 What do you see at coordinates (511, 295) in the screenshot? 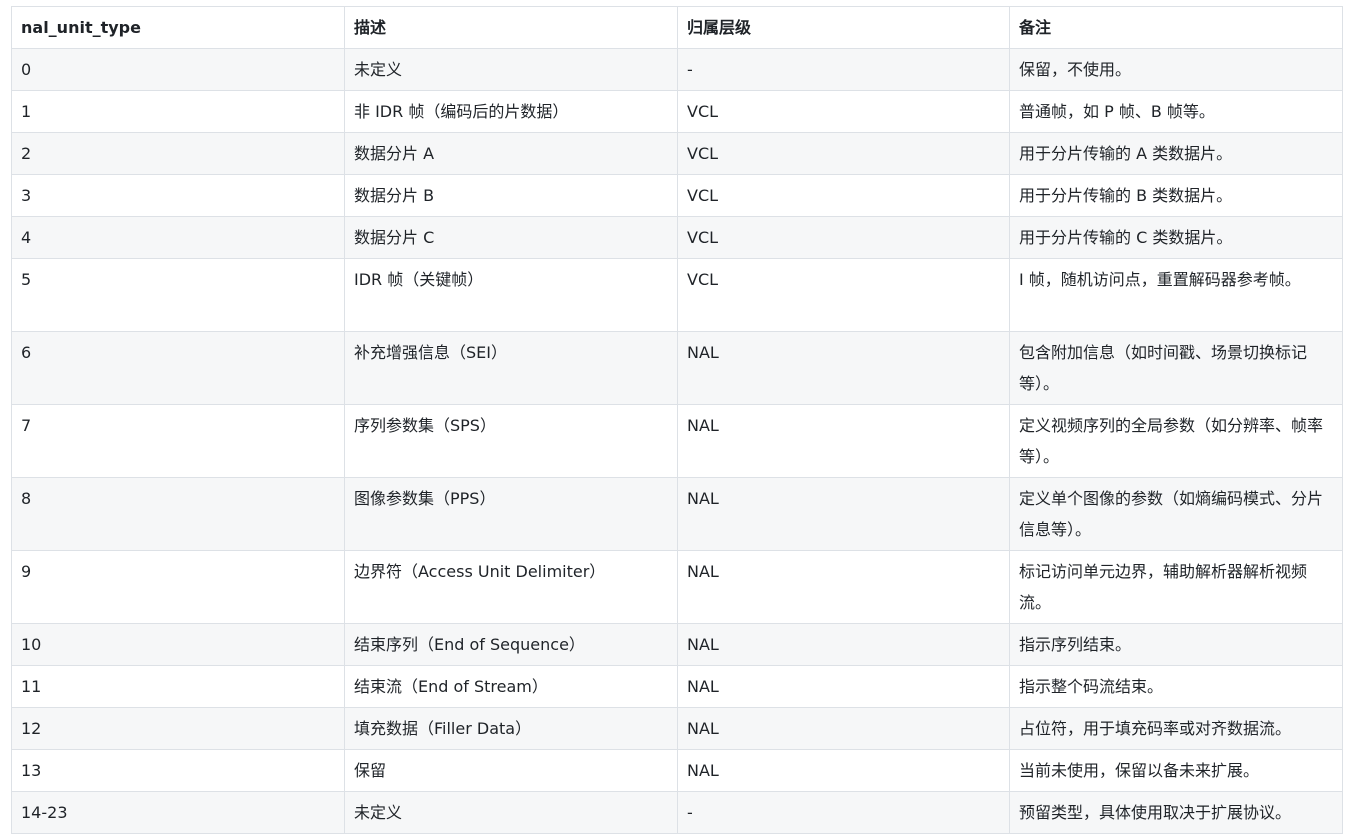
I see `cell-description: IDR 帧（关键帧）` at bounding box center [511, 295].